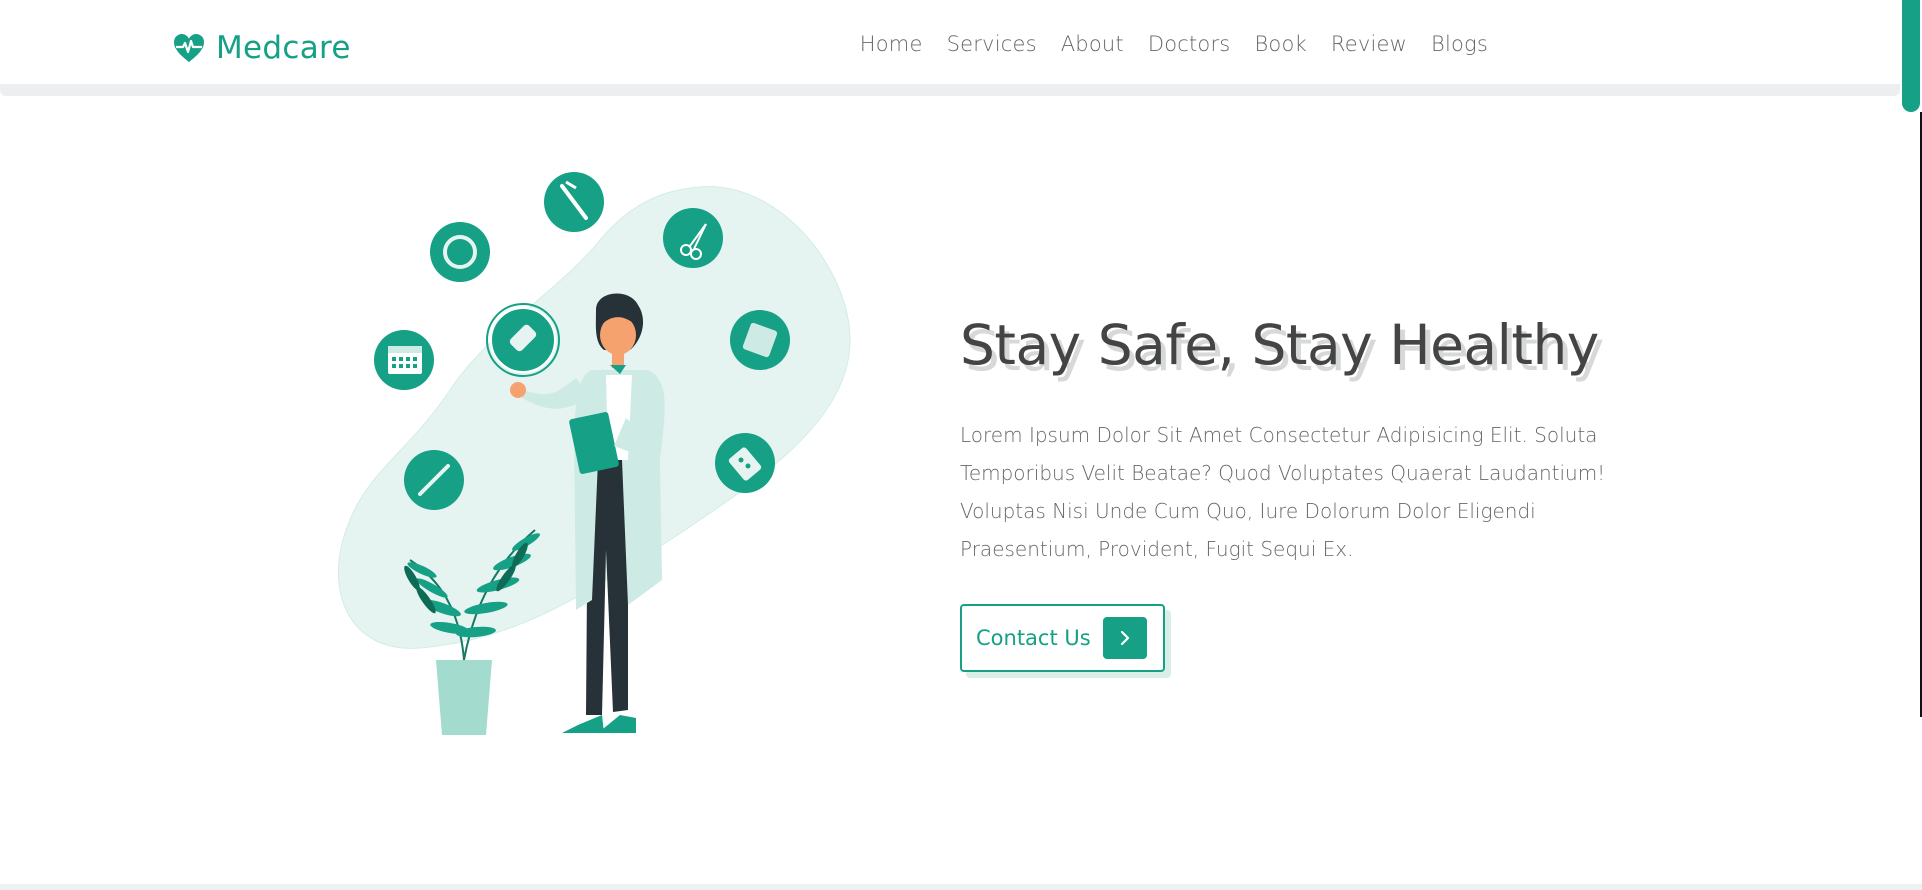 The image size is (1922, 890). Describe the element at coordinates (1092, 44) in the screenshot. I see `nav-about: About` at that location.